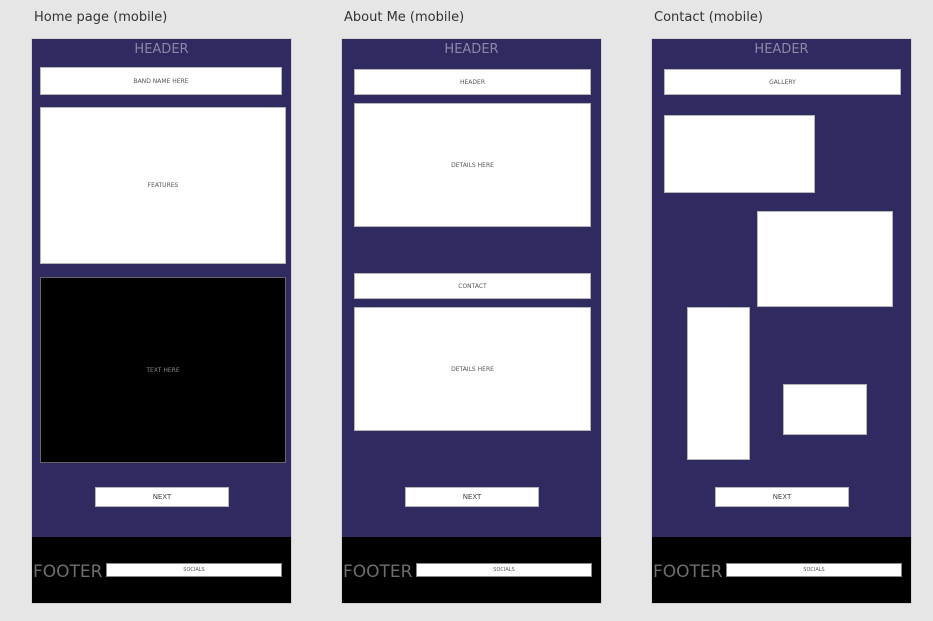 This screenshot has width=933, height=621. Describe the element at coordinates (161, 81) in the screenshot. I see `band-name-box: BAND NAME HERE` at that location.